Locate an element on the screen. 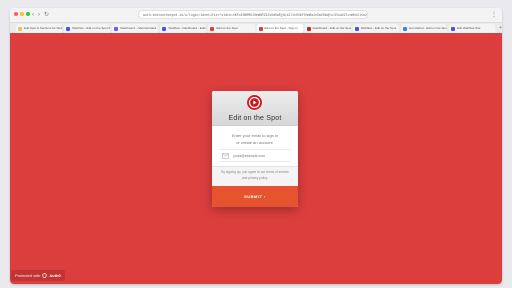  window-controls is located at coordinates (22, 14).